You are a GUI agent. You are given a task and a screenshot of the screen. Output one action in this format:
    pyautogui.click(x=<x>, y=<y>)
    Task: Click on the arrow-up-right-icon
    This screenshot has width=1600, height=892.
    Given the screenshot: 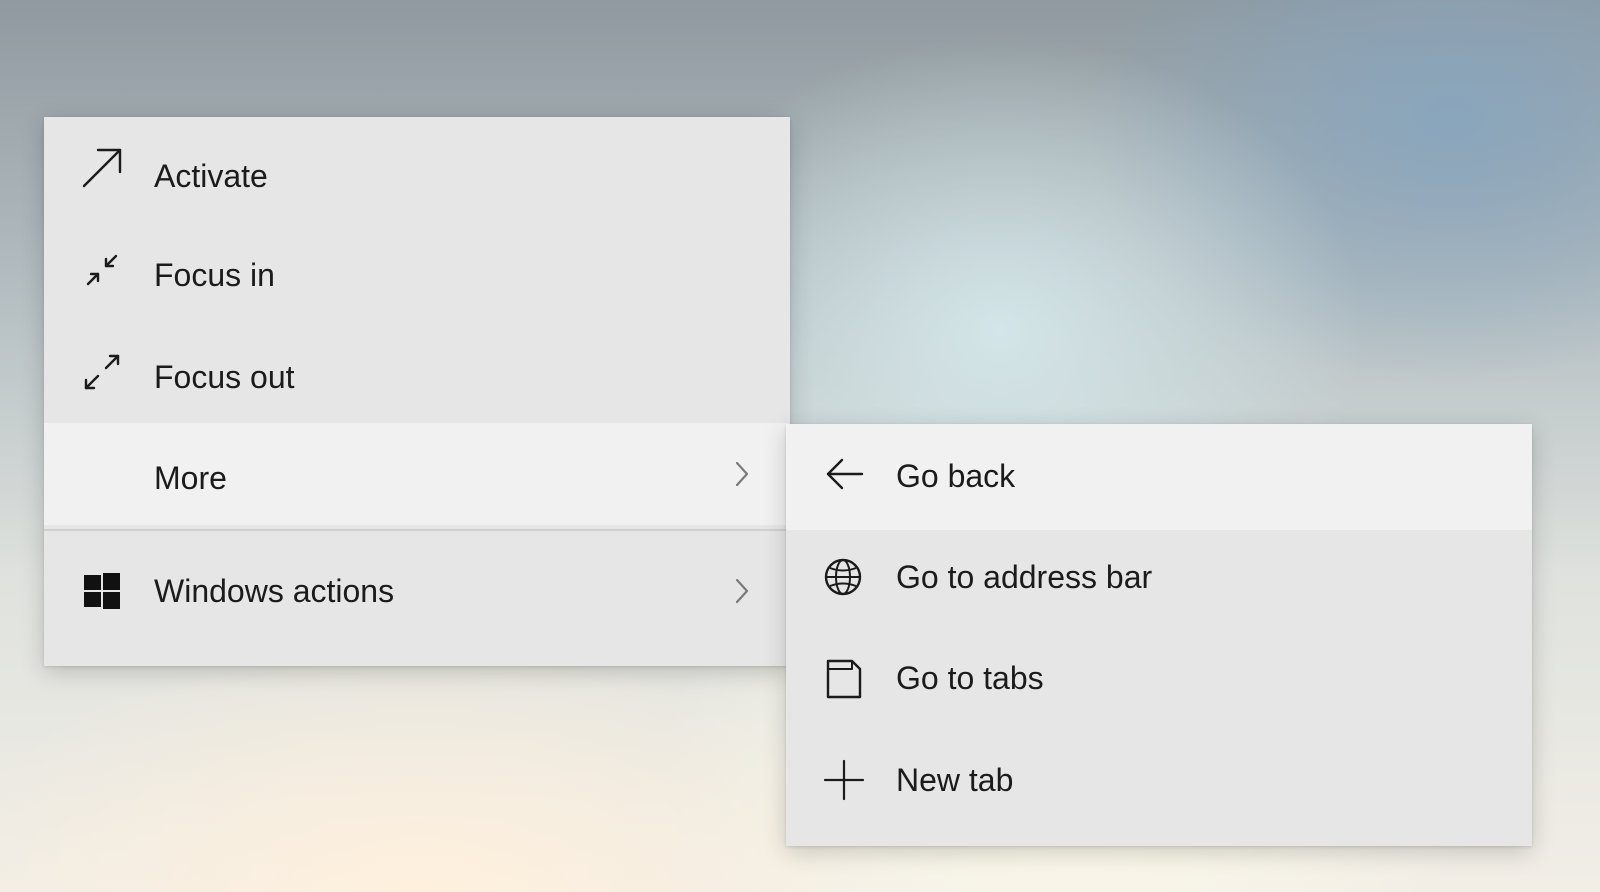 What is the action you would take?
    pyautogui.click(x=102, y=168)
    